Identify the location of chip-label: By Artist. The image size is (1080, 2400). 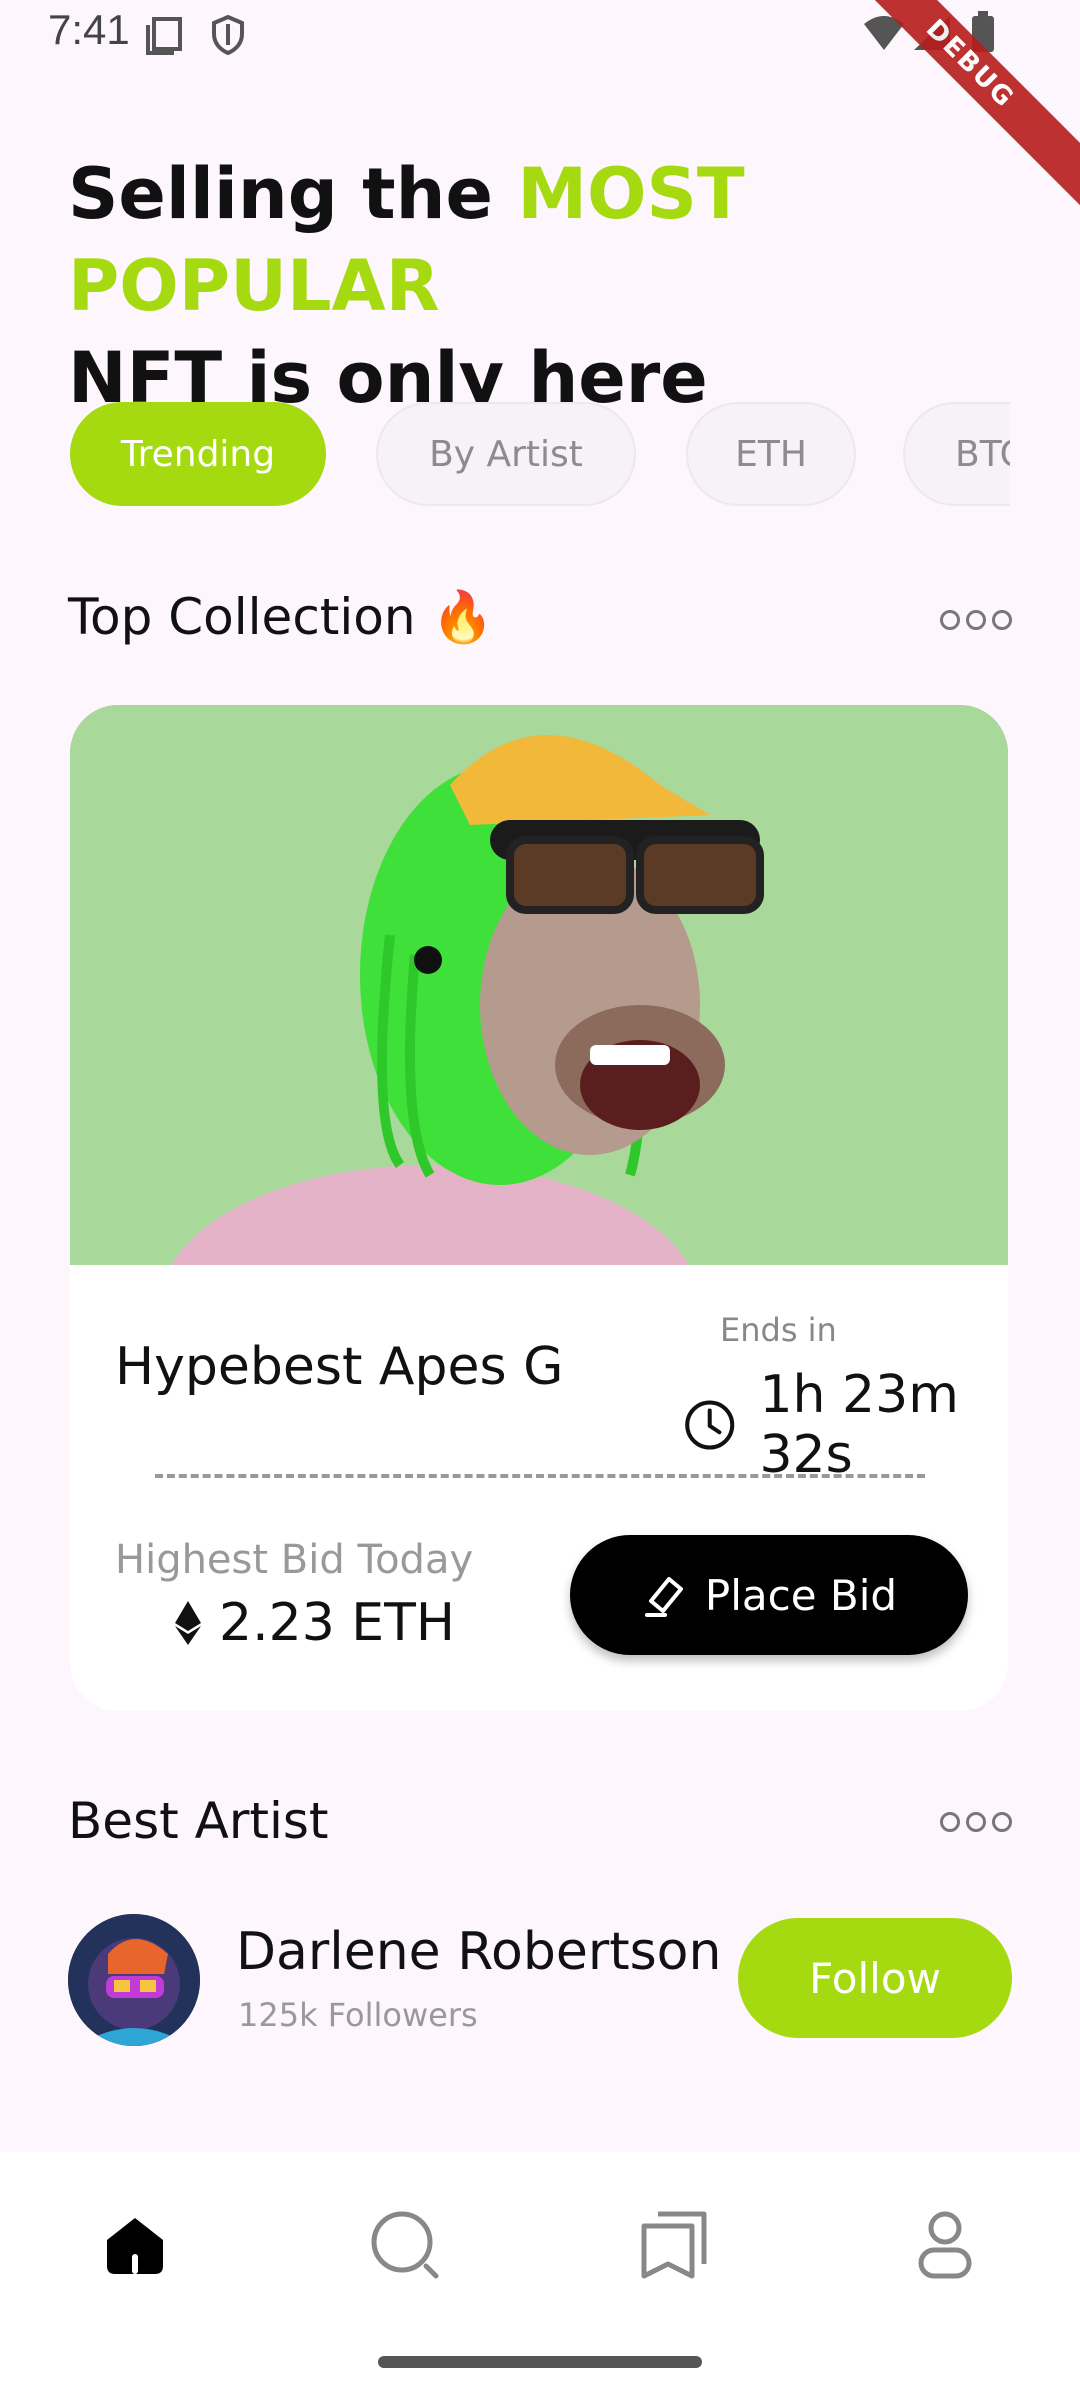
(506, 454).